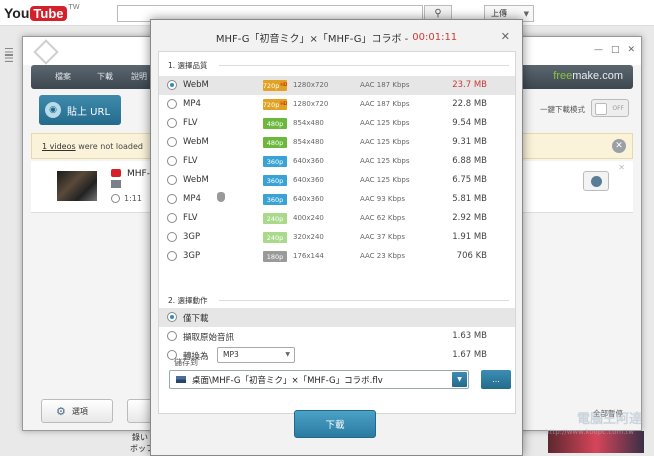 This screenshot has width=654, height=456. What do you see at coordinates (115, 198) in the screenshot?
I see `clock-icon` at bounding box center [115, 198].